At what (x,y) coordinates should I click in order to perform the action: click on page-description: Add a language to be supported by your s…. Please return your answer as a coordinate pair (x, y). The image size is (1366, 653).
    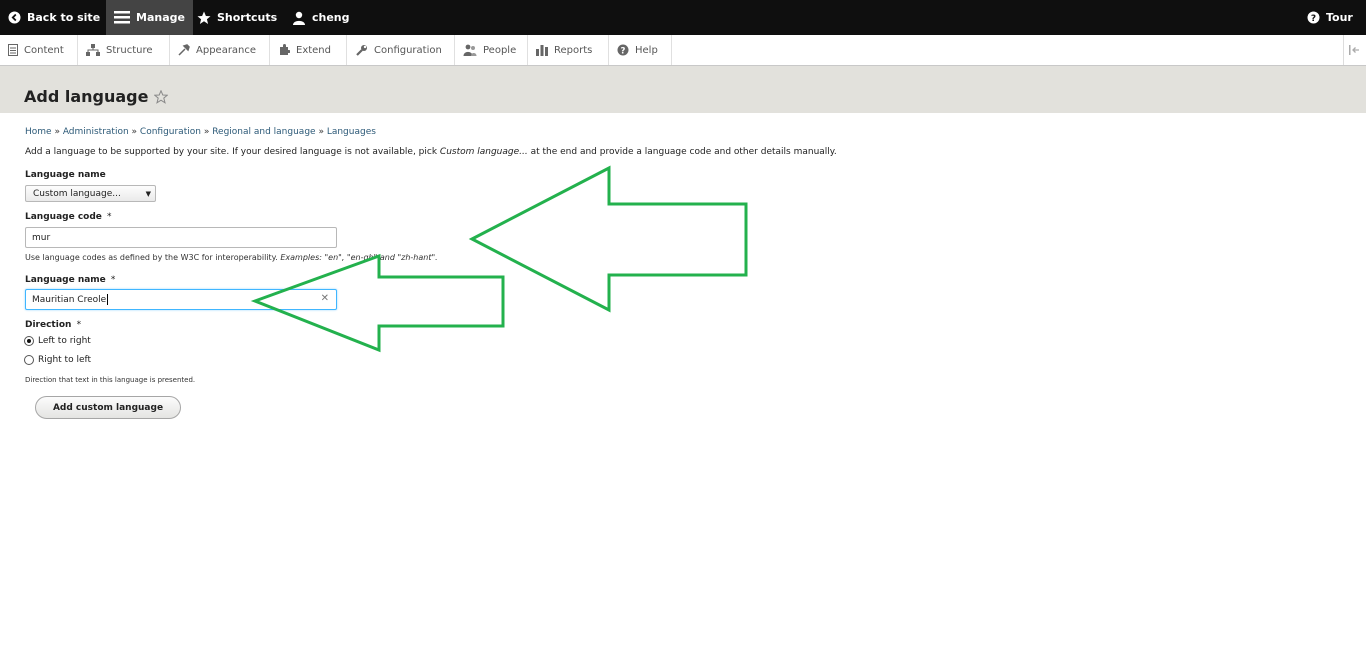
    Looking at the image, I should click on (431, 152).